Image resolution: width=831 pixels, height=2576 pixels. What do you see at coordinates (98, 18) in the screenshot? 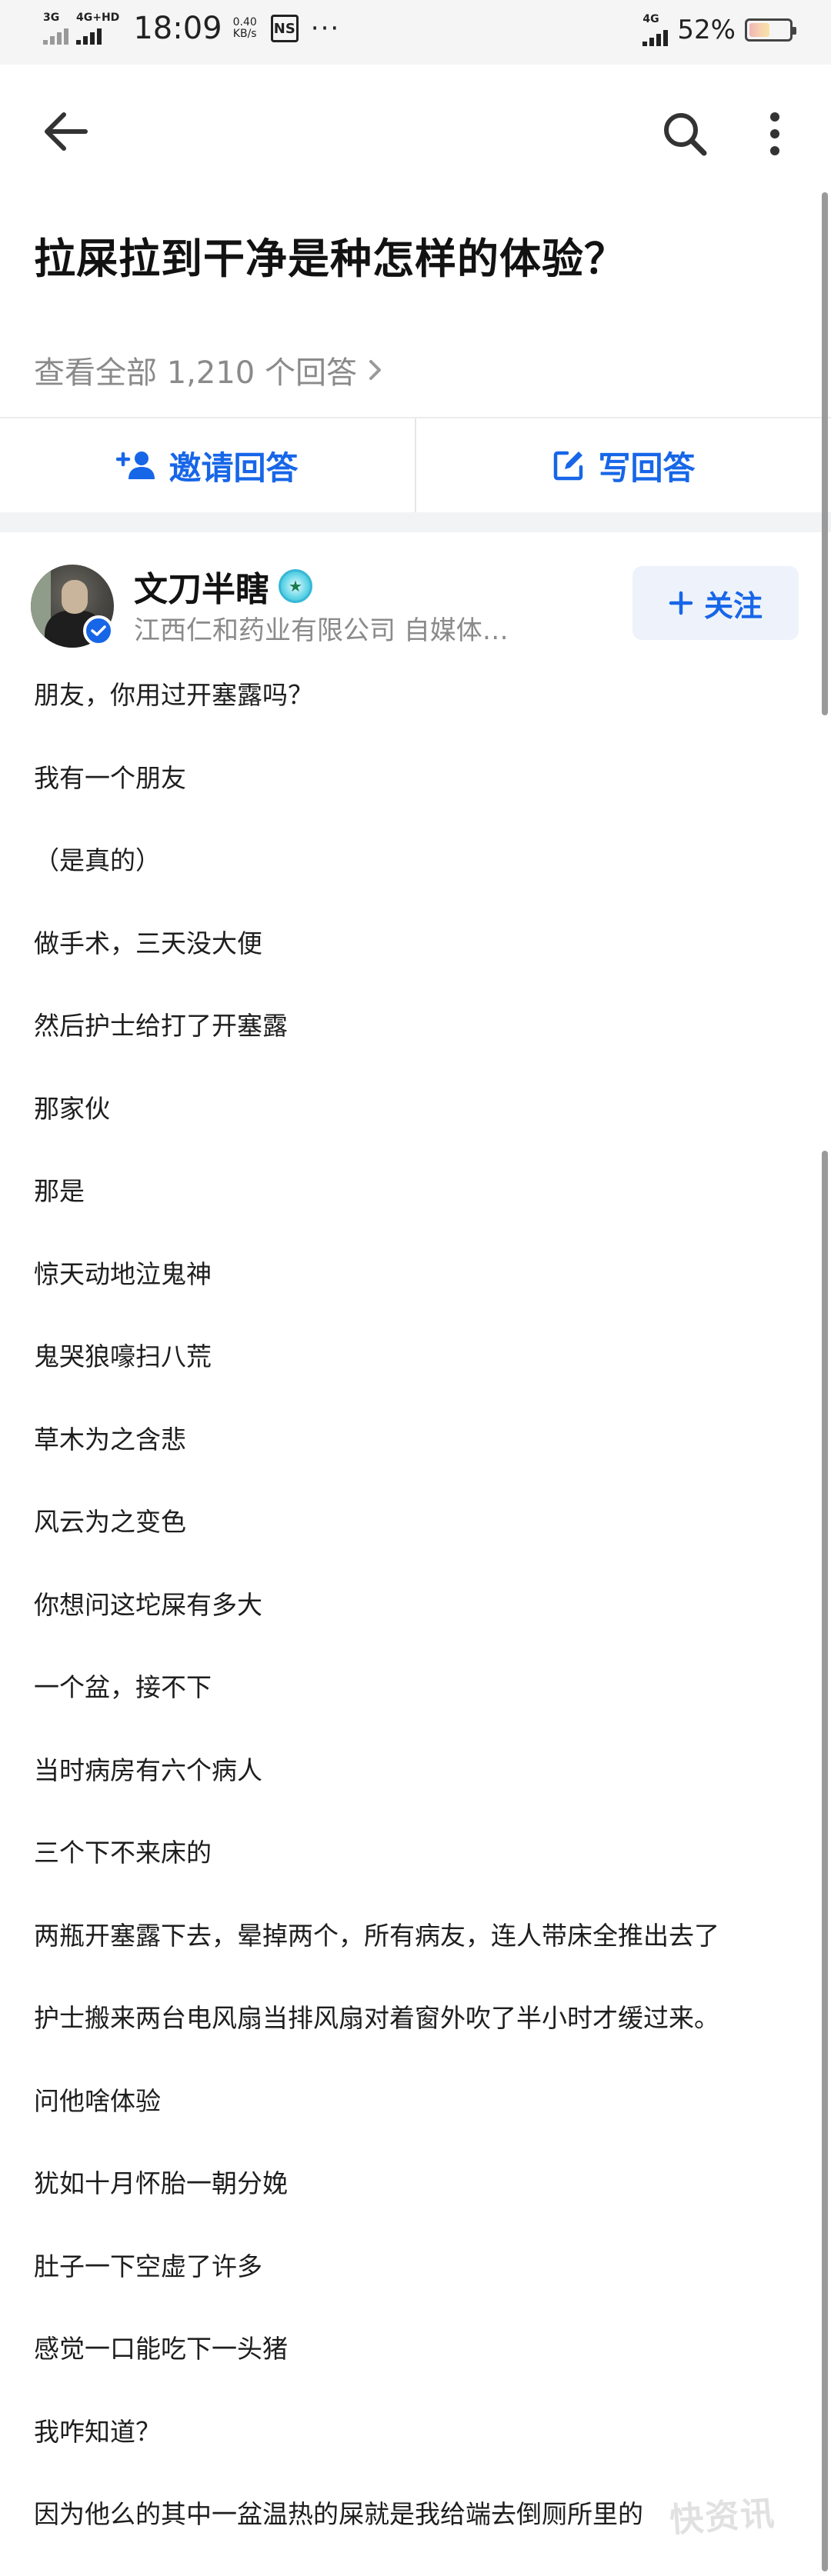
I see `network-type-4ghd: 4G+HD` at bounding box center [98, 18].